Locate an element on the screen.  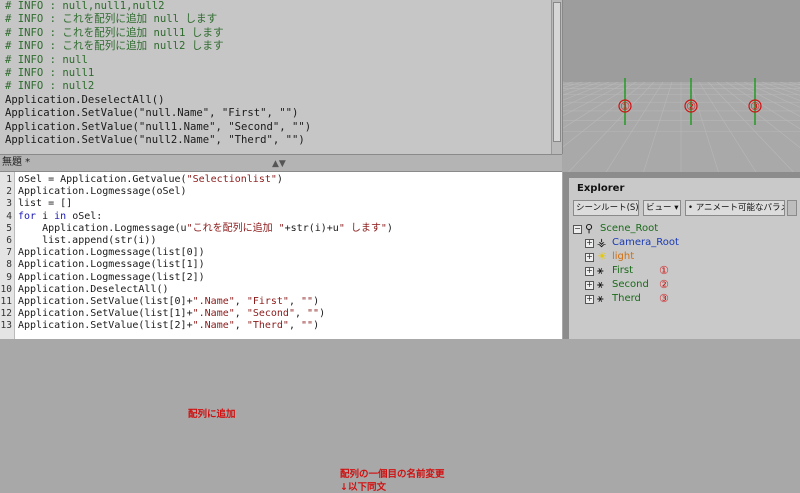
code-line: 8 Application.Logmessage(list[1]) is located at coordinates (284, 265).